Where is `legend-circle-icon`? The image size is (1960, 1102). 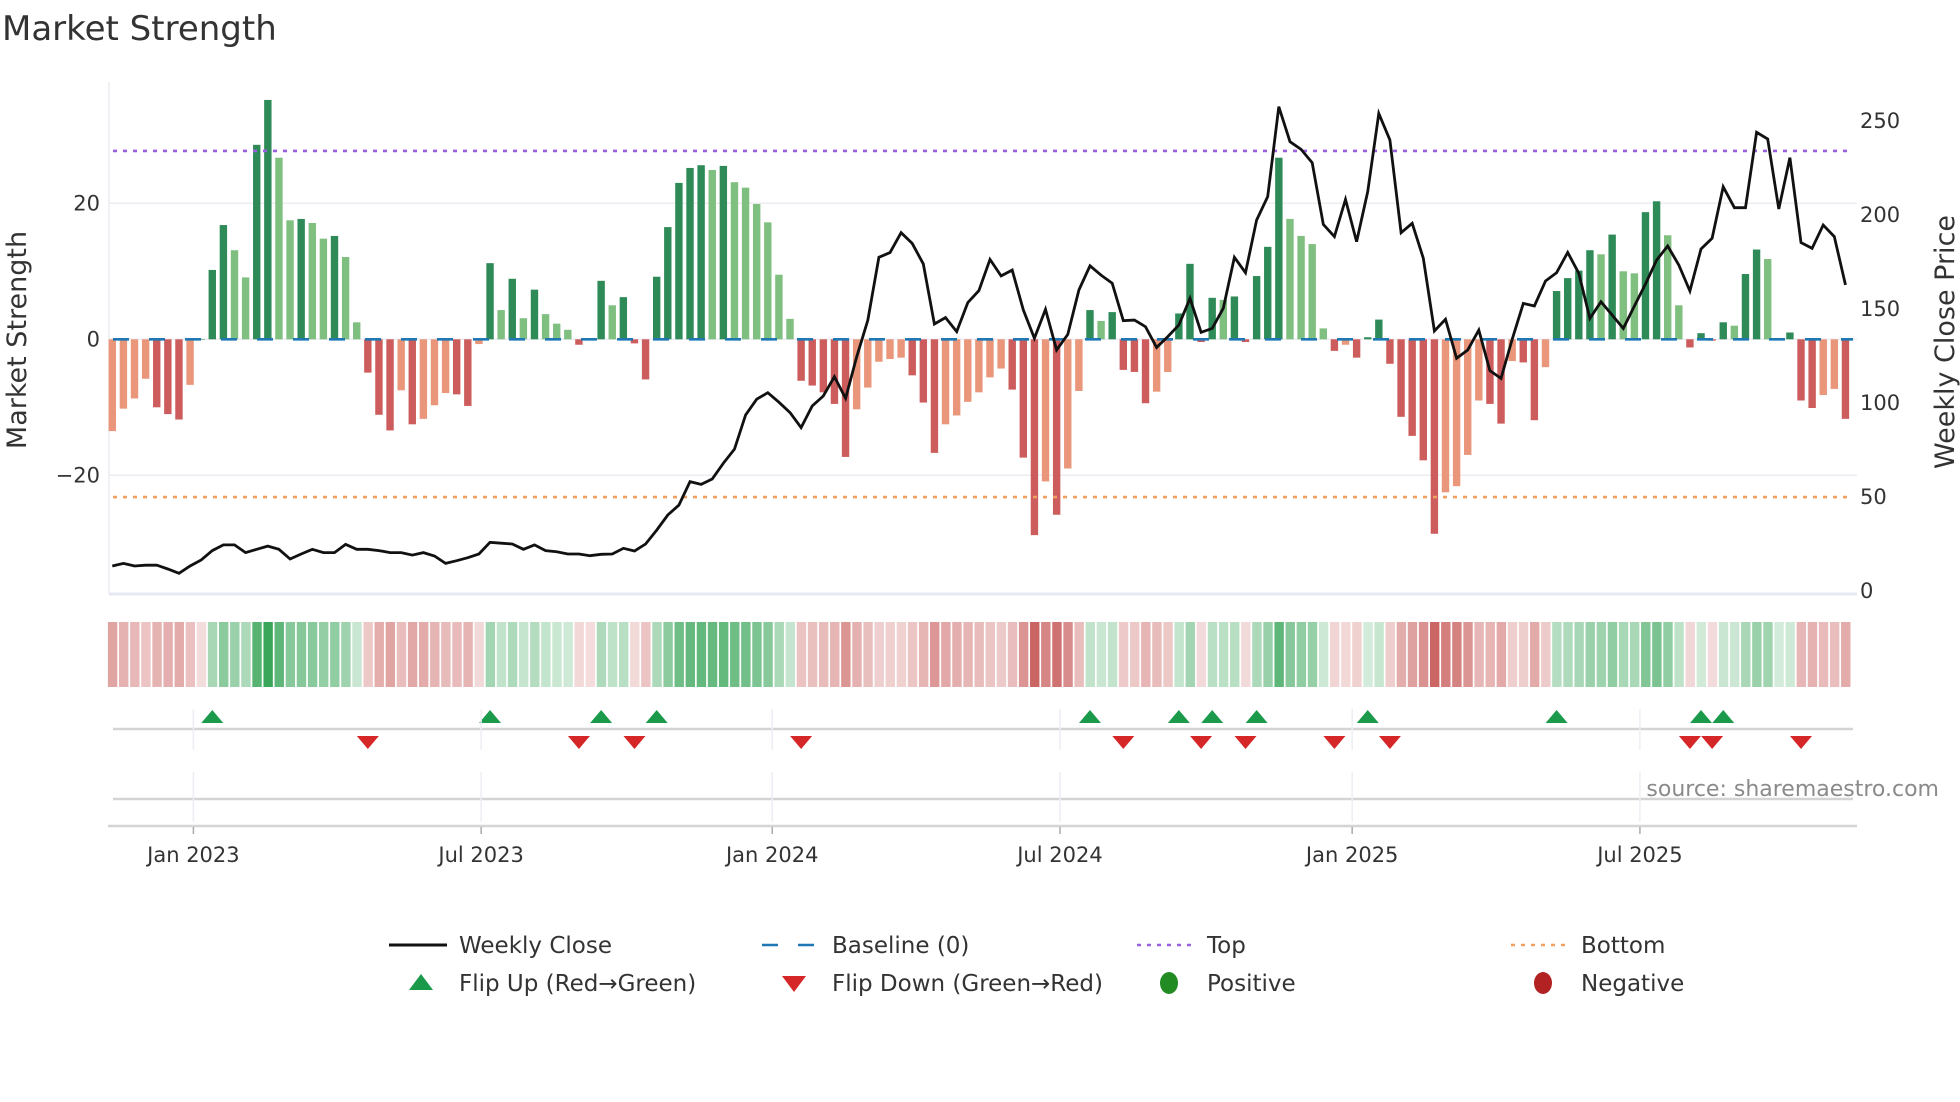 legend-circle-icon is located at coordinates (1543, 983).